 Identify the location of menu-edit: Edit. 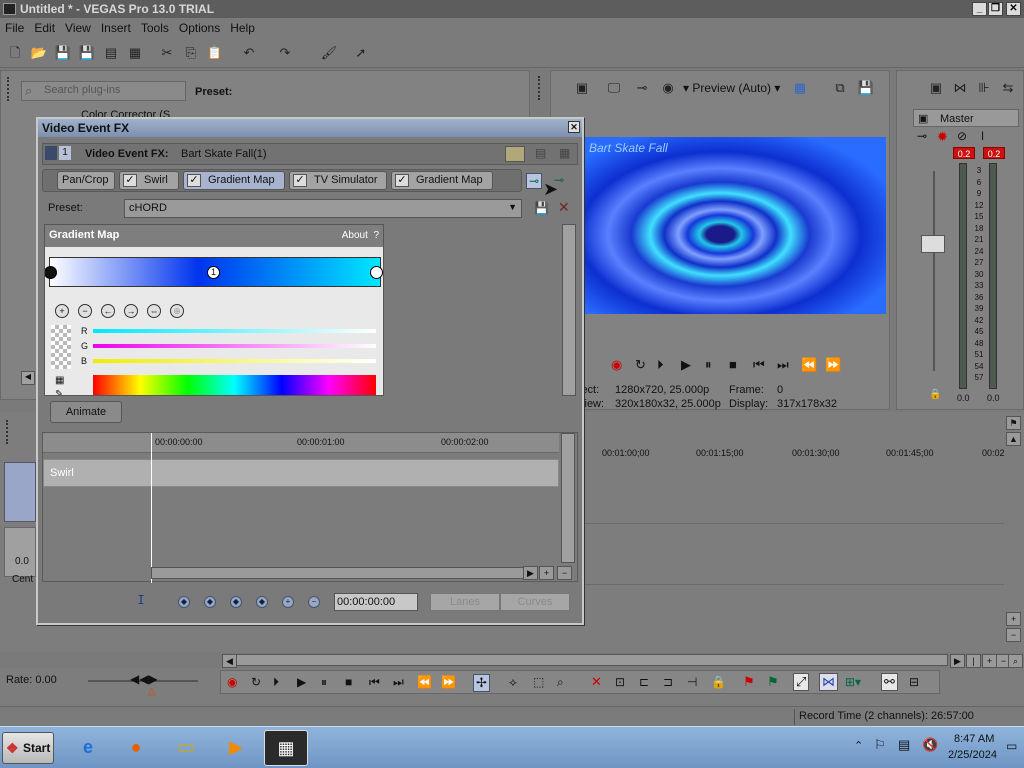
(44, 26).